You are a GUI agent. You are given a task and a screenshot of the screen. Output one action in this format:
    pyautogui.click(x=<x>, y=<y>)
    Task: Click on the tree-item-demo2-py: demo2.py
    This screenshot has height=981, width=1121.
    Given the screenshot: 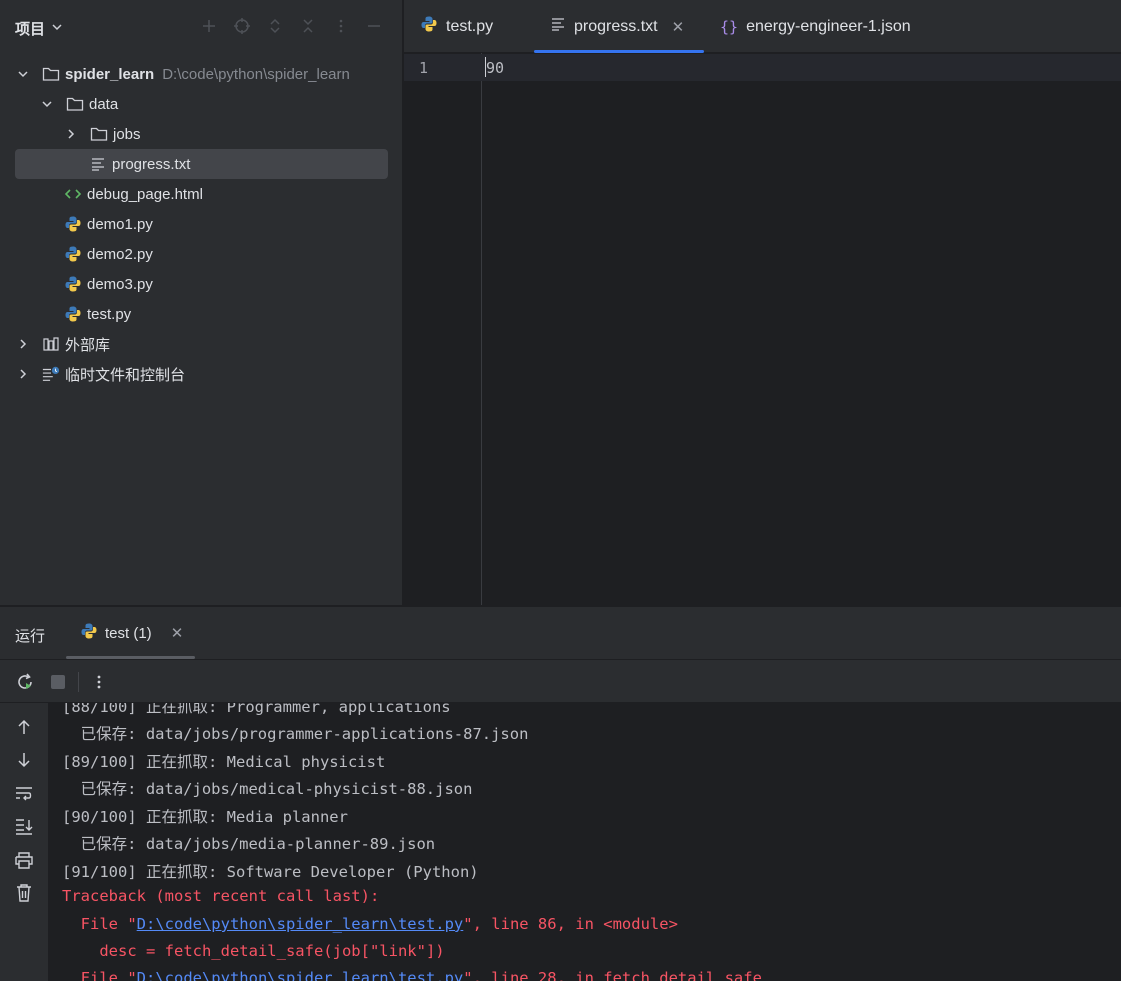 What is the action you would take?
    pyautogui.click(x=108, y=254)
    